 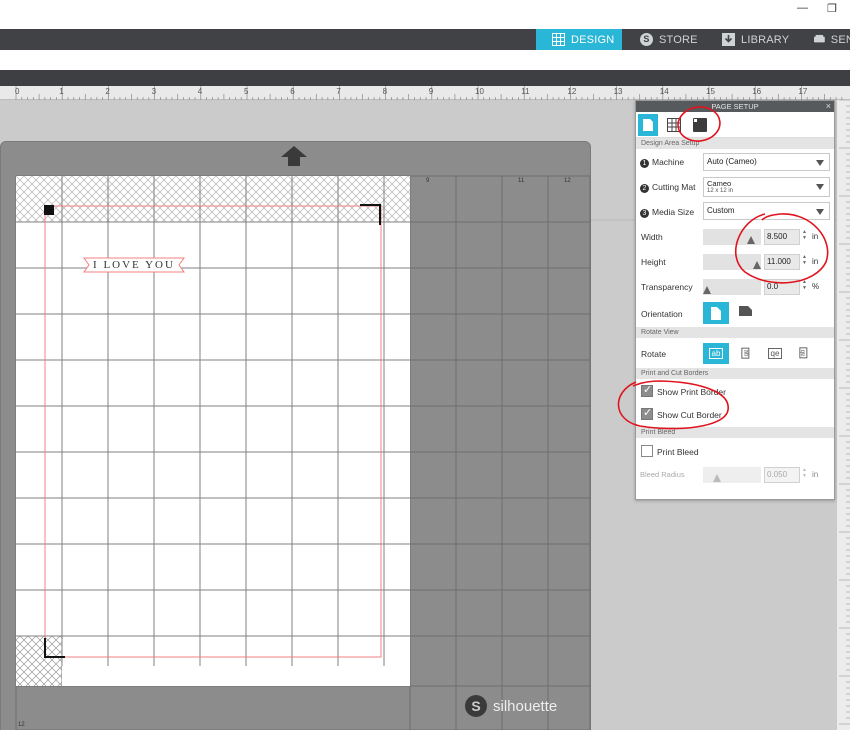 I want to click on tab-store: S STORE, so click(x=675, y=39).